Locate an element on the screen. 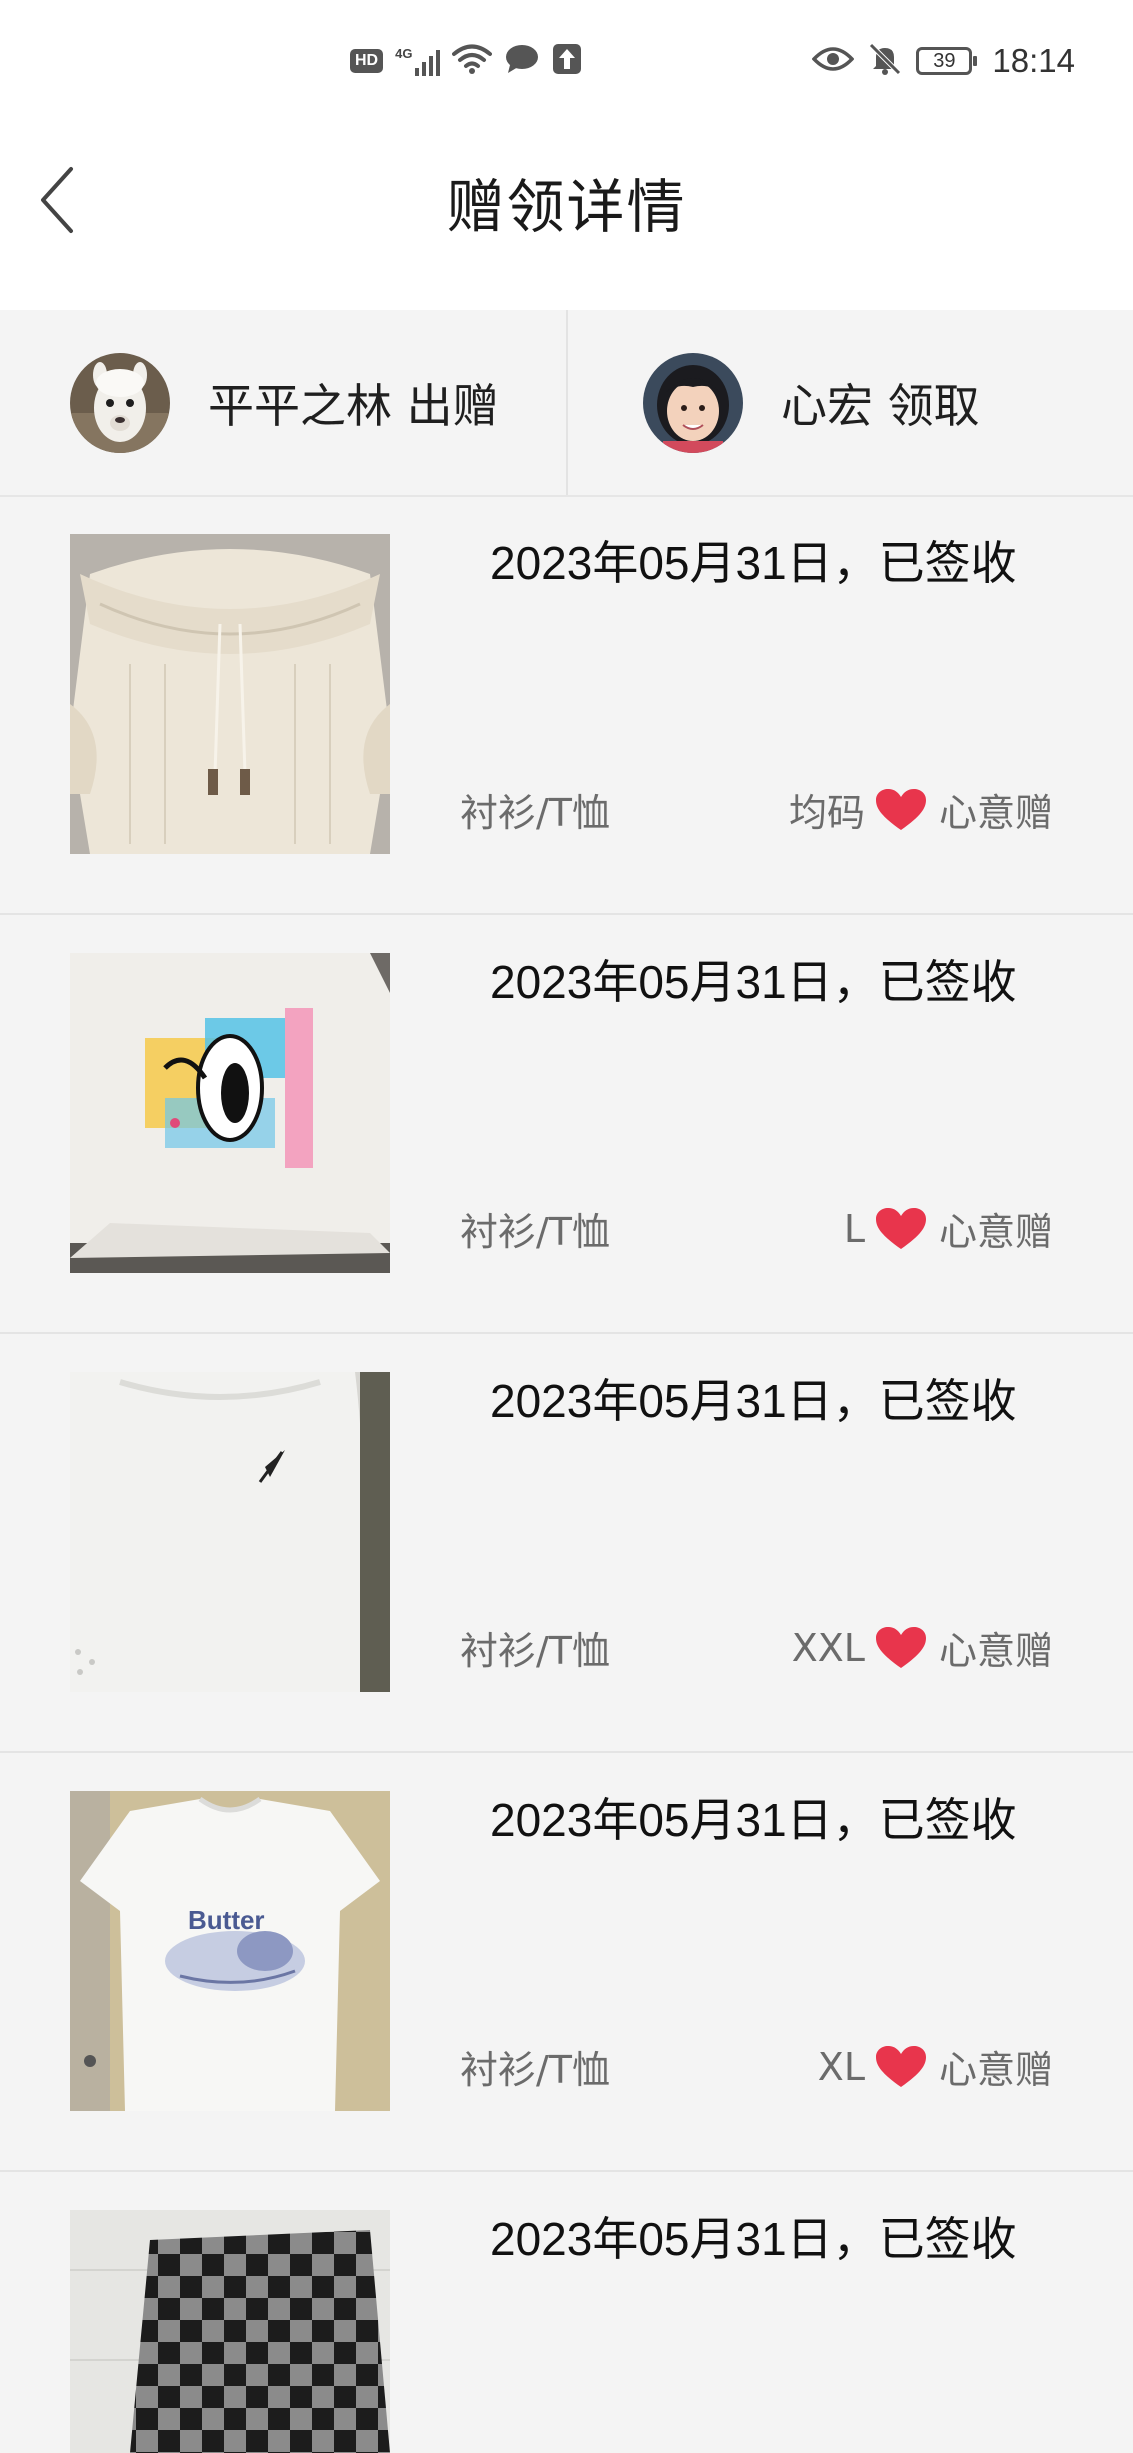 This screenshot has height=2453, width=1133. upload-icon is located at coordinates (567, 61).